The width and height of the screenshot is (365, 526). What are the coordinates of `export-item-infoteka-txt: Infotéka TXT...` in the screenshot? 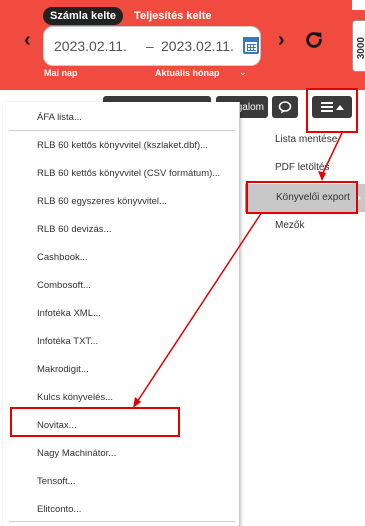 It's located at (67, 341).